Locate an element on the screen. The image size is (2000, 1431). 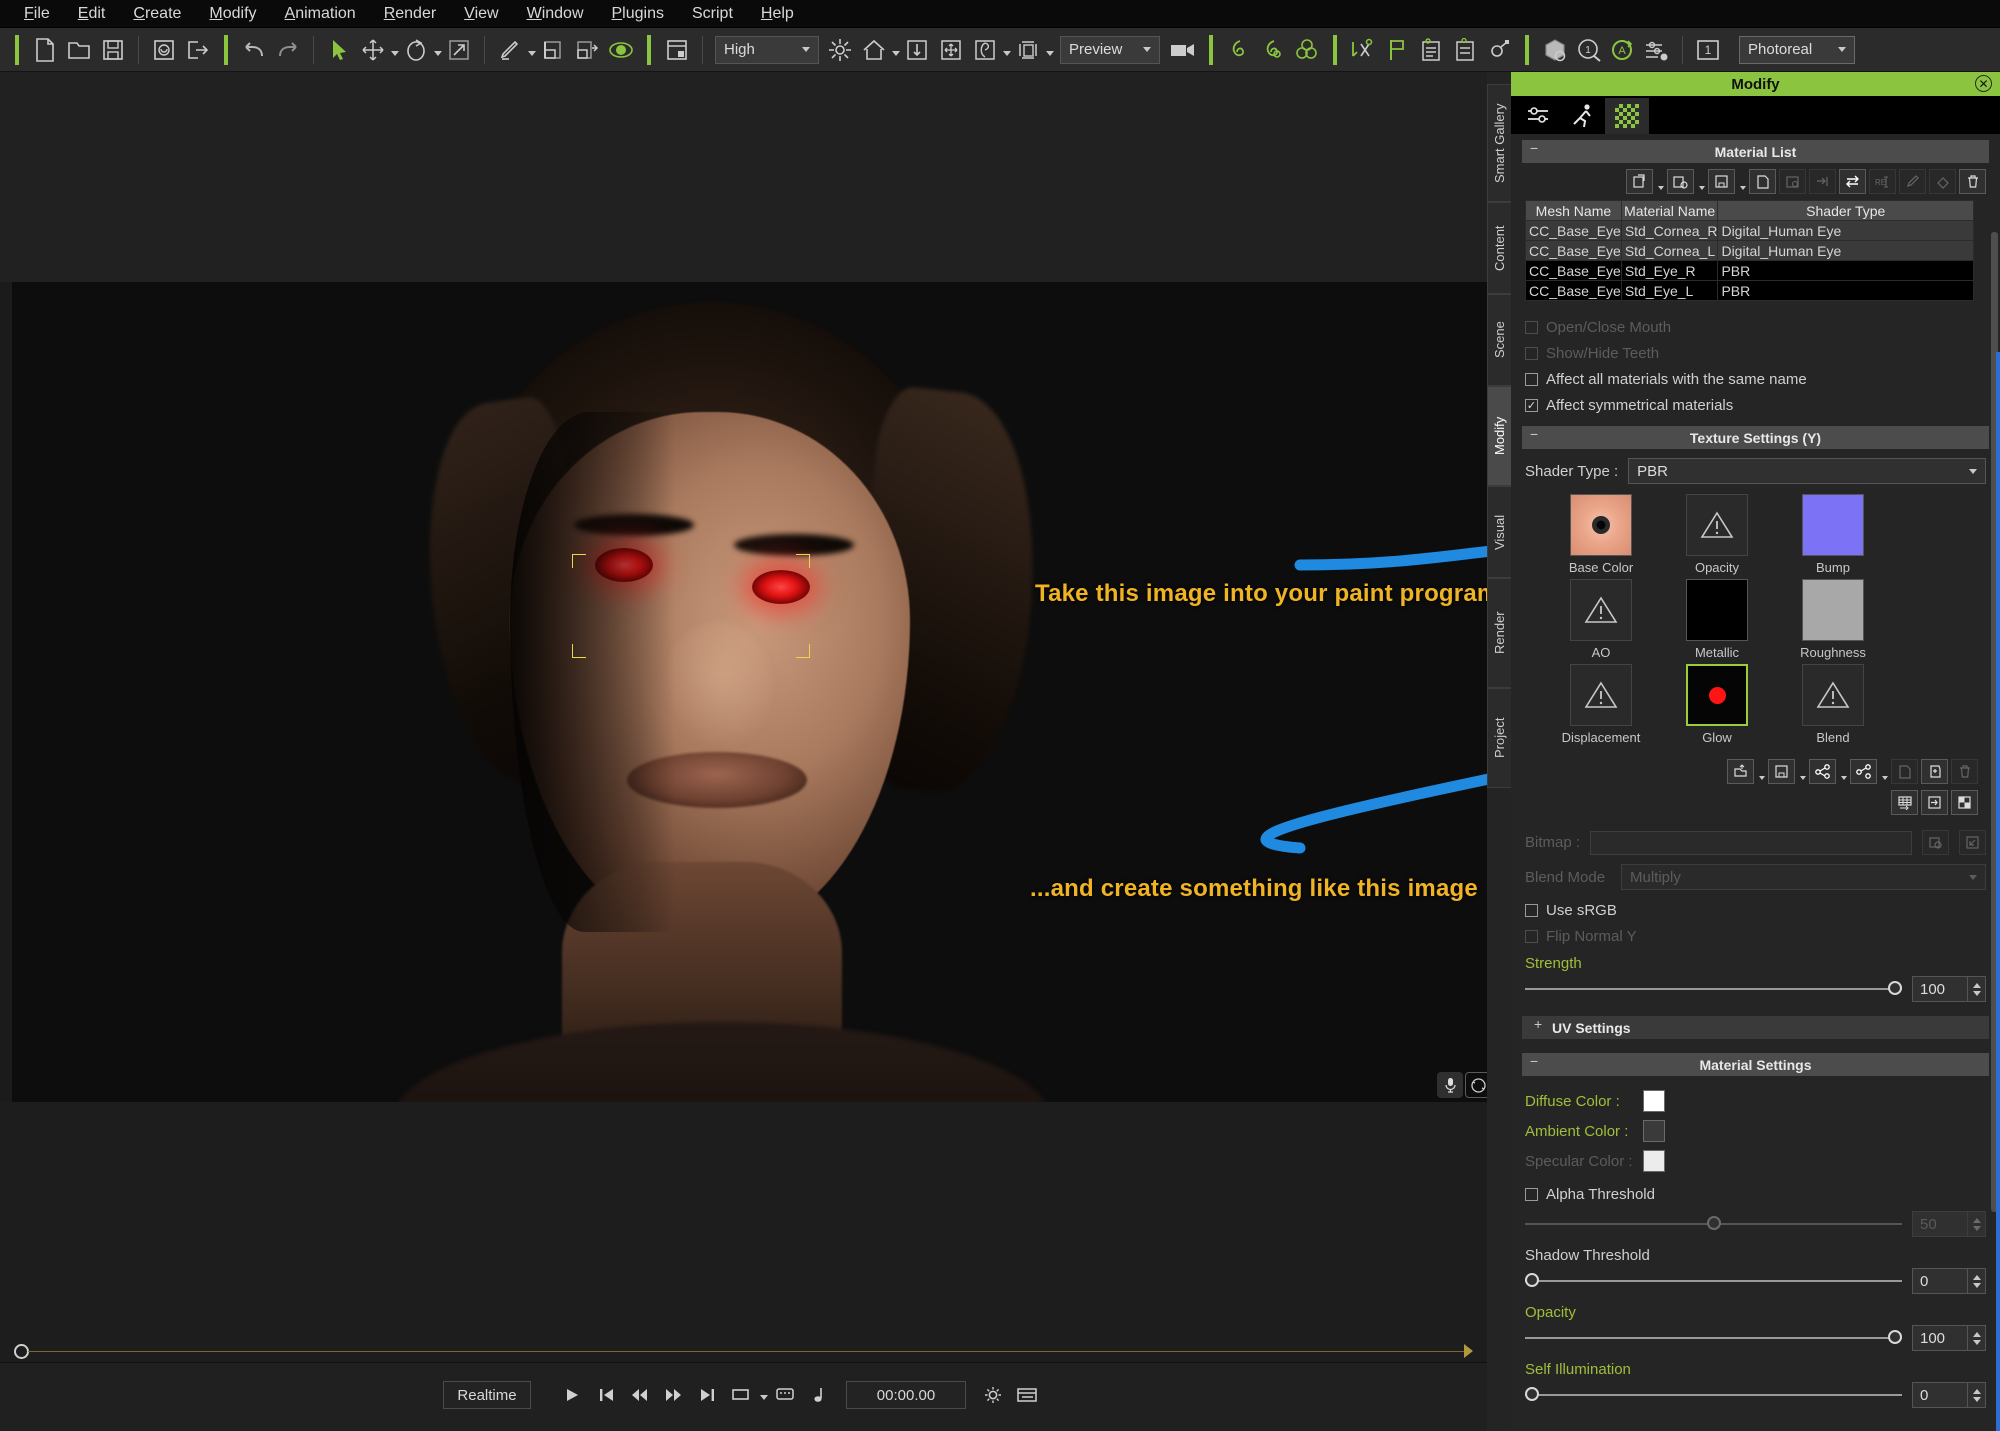
pivot-icon is located at coordinates (1499, 50).